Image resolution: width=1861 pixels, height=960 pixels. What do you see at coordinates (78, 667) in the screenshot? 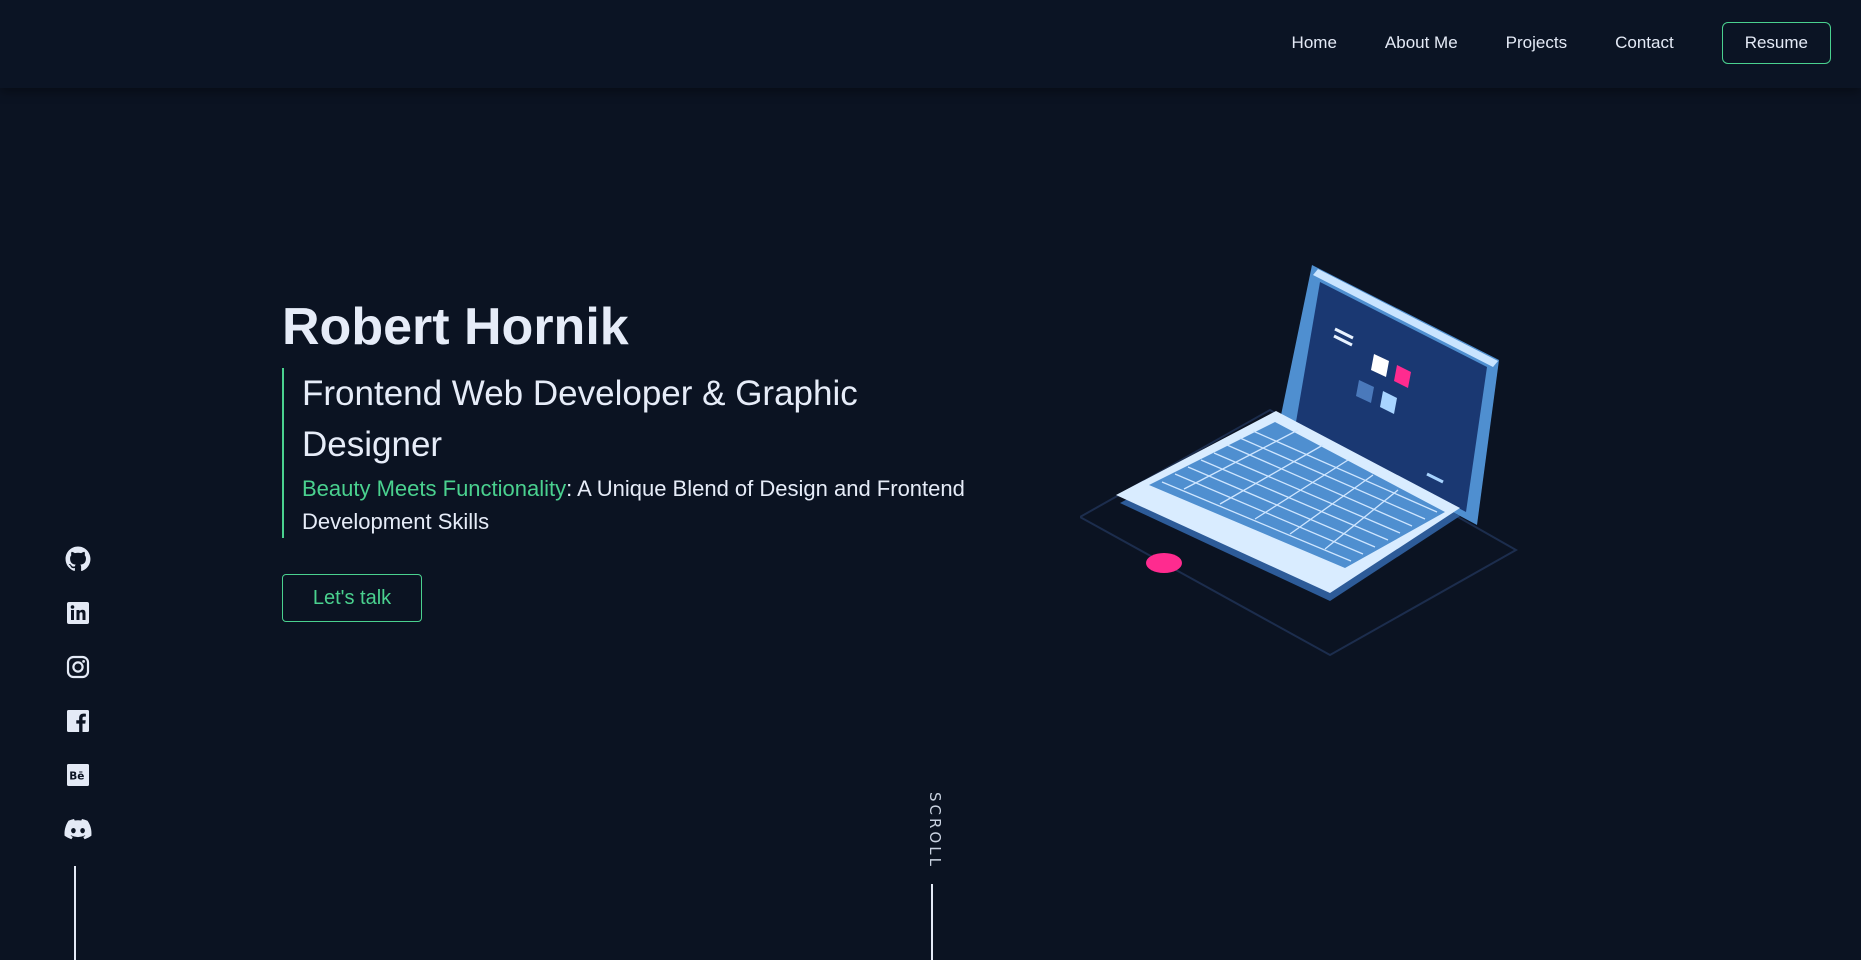
I see `instagram-icon` at bounding box center [78, 667].